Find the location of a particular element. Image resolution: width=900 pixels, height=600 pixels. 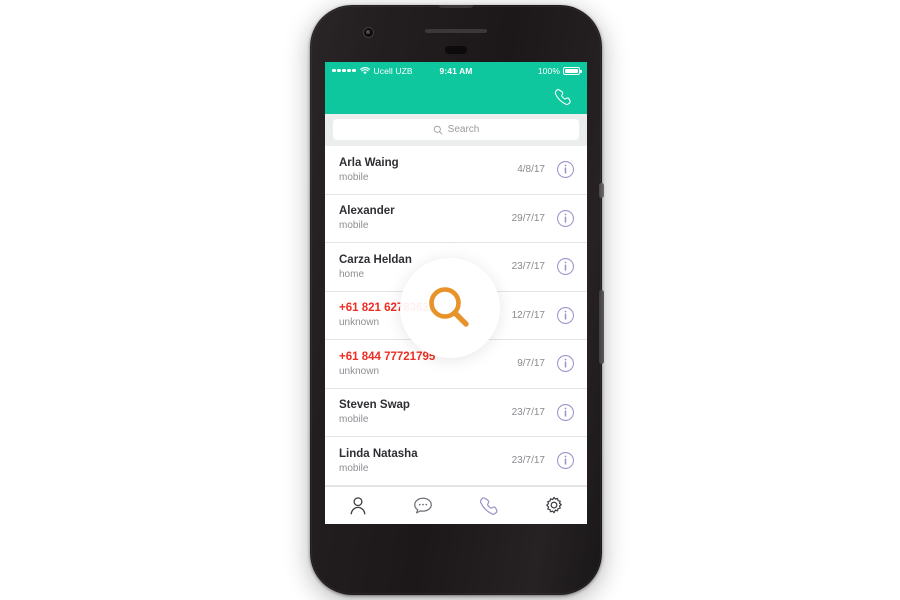

gear-icon is located at coordinates (554, 506).